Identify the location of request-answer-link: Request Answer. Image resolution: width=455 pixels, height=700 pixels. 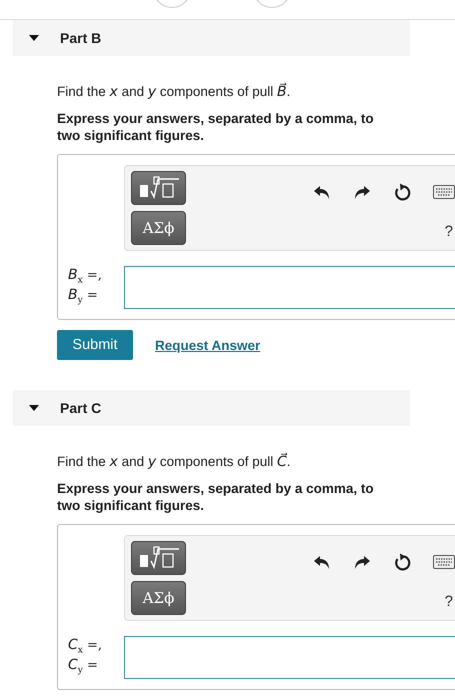
(207, 345).